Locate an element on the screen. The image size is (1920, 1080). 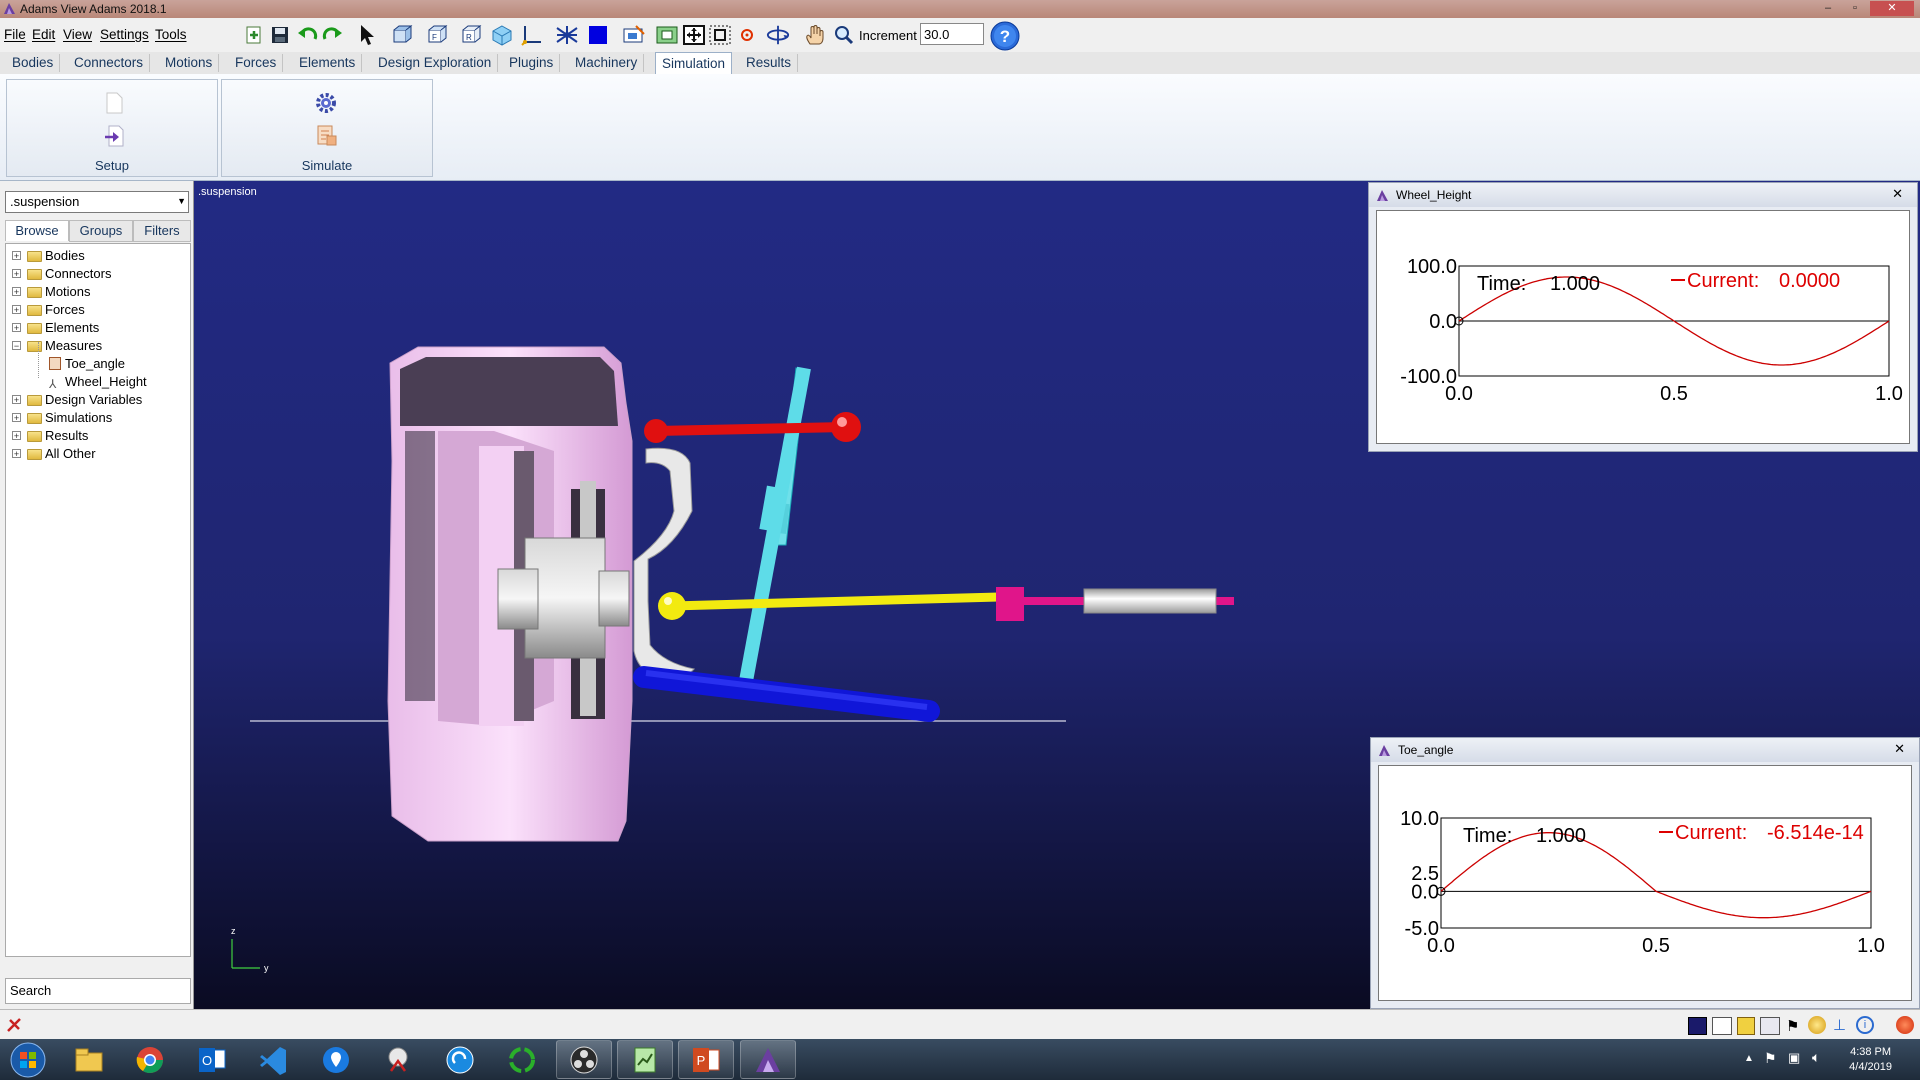
menu-settings: Settings is located at coordinates (124, 34).